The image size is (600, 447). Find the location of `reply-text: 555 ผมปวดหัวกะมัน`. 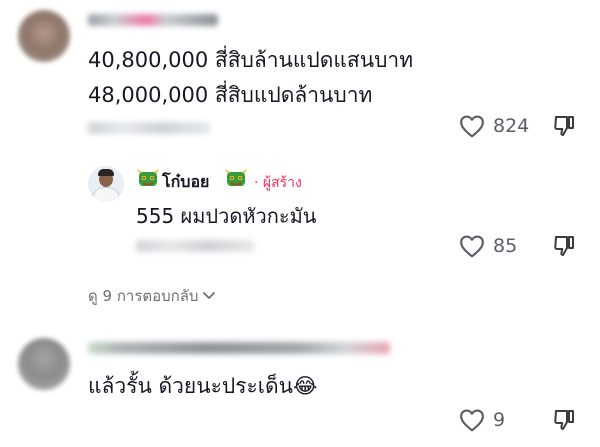

reply-text: 555 ผมปวดหัวกะมัน is located at coordinates (226, 216).